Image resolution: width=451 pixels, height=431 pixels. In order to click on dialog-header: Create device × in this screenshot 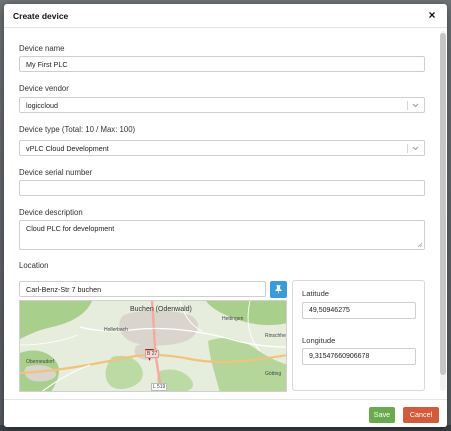, I will do `click(225, 16)`.